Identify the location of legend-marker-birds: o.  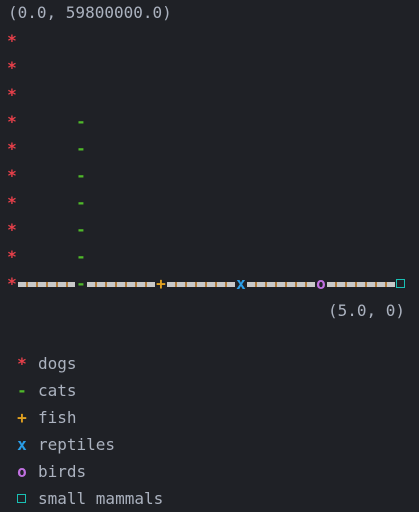
(22, 471).